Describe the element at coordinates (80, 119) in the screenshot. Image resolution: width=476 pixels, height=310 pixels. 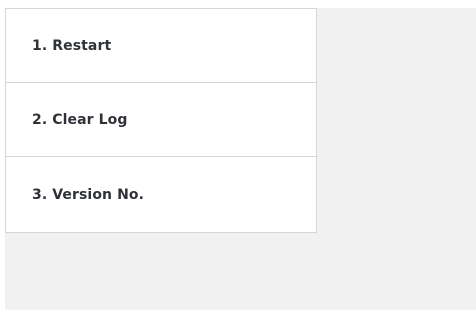
I see `menu-item-label: 2. Clear Log` at that location.